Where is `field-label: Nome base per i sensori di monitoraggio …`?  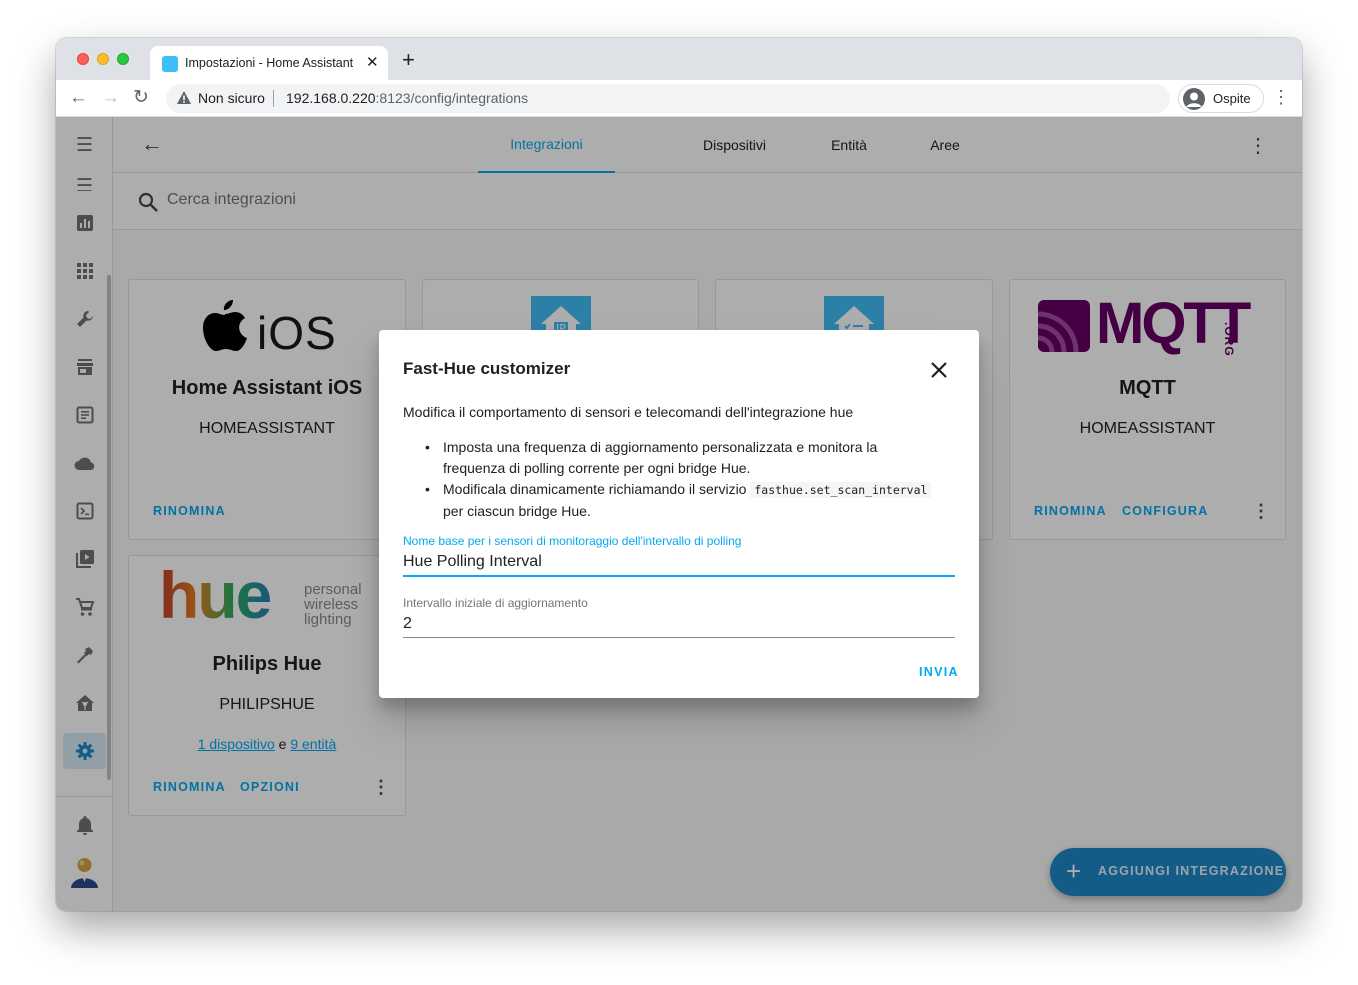
field-label: Nome base per i sensori di monitoraggio … is located at coordinates (572, 541).